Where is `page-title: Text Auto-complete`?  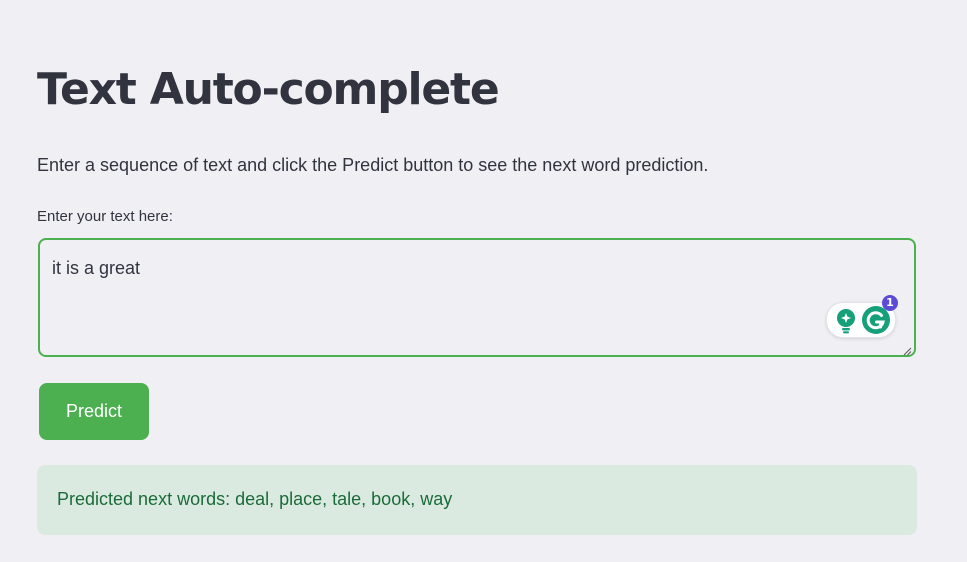
page-title: Text Auto-complete is located at coordinates (268, 89).